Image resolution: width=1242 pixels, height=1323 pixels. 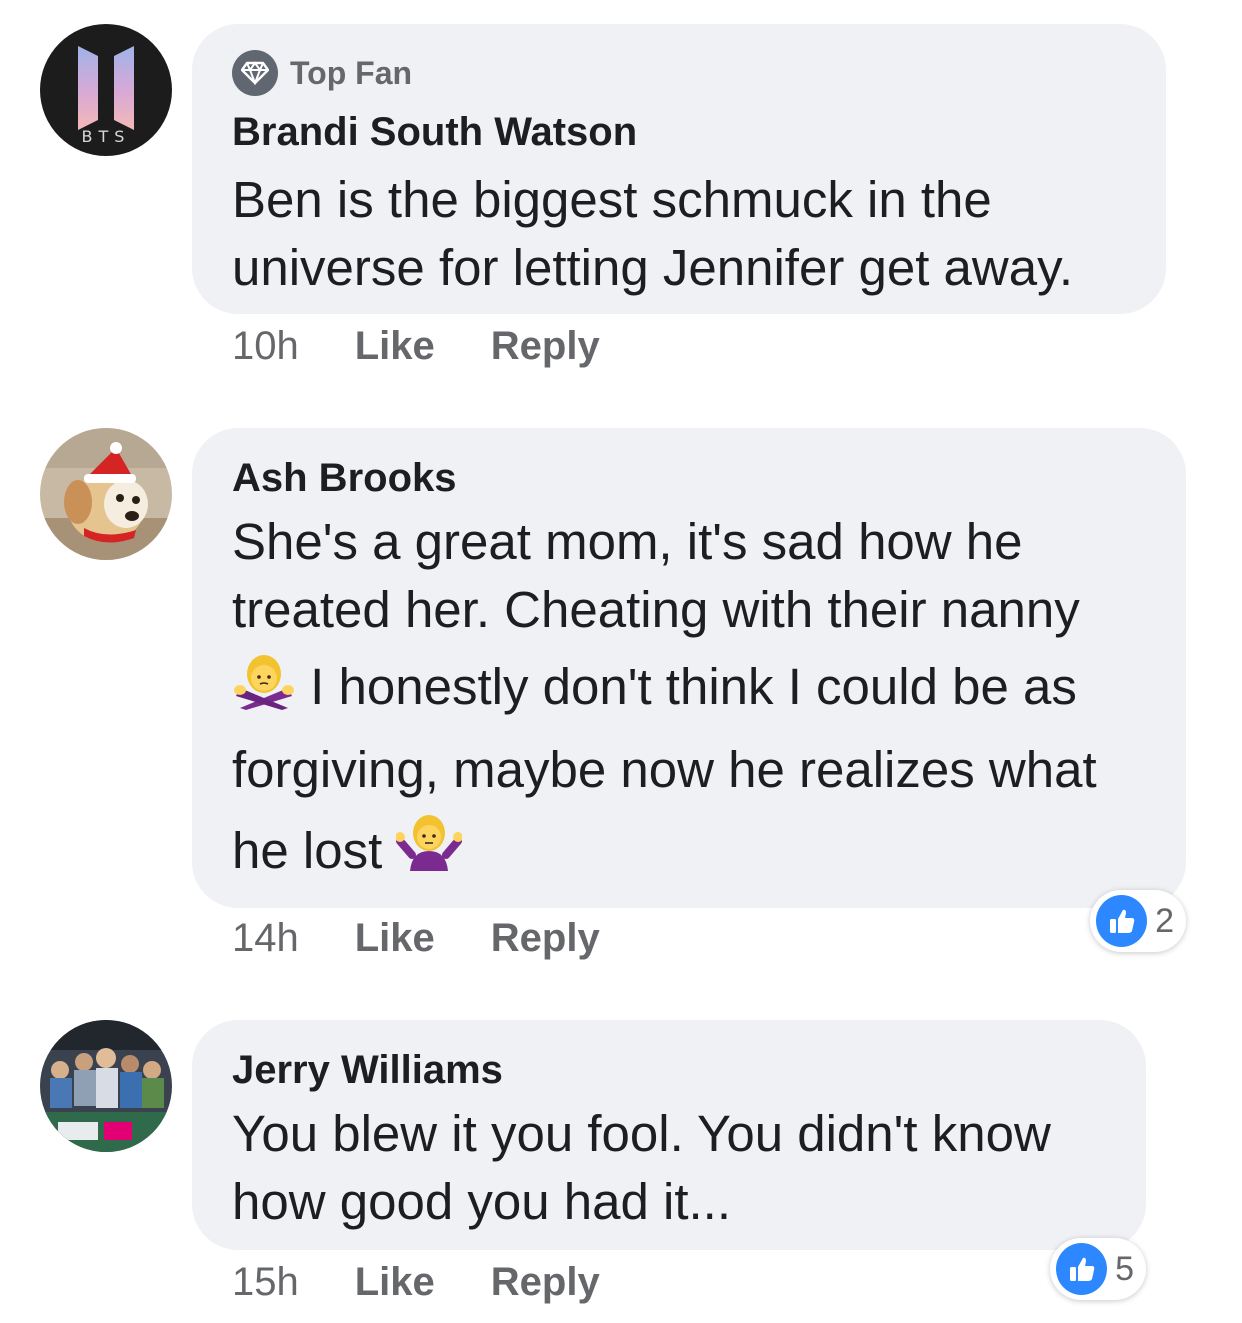 I want to click on reactions-badge: 5, so click(x=1098, y=1269).